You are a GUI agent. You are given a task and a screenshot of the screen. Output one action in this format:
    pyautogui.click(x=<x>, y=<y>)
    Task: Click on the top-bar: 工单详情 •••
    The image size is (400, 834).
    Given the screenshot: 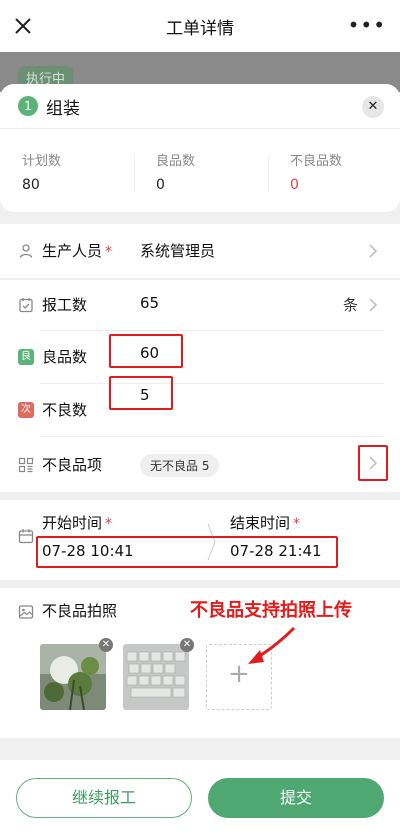 What is the action you would take?
    pyautogui.click(x=200, y=26)
    